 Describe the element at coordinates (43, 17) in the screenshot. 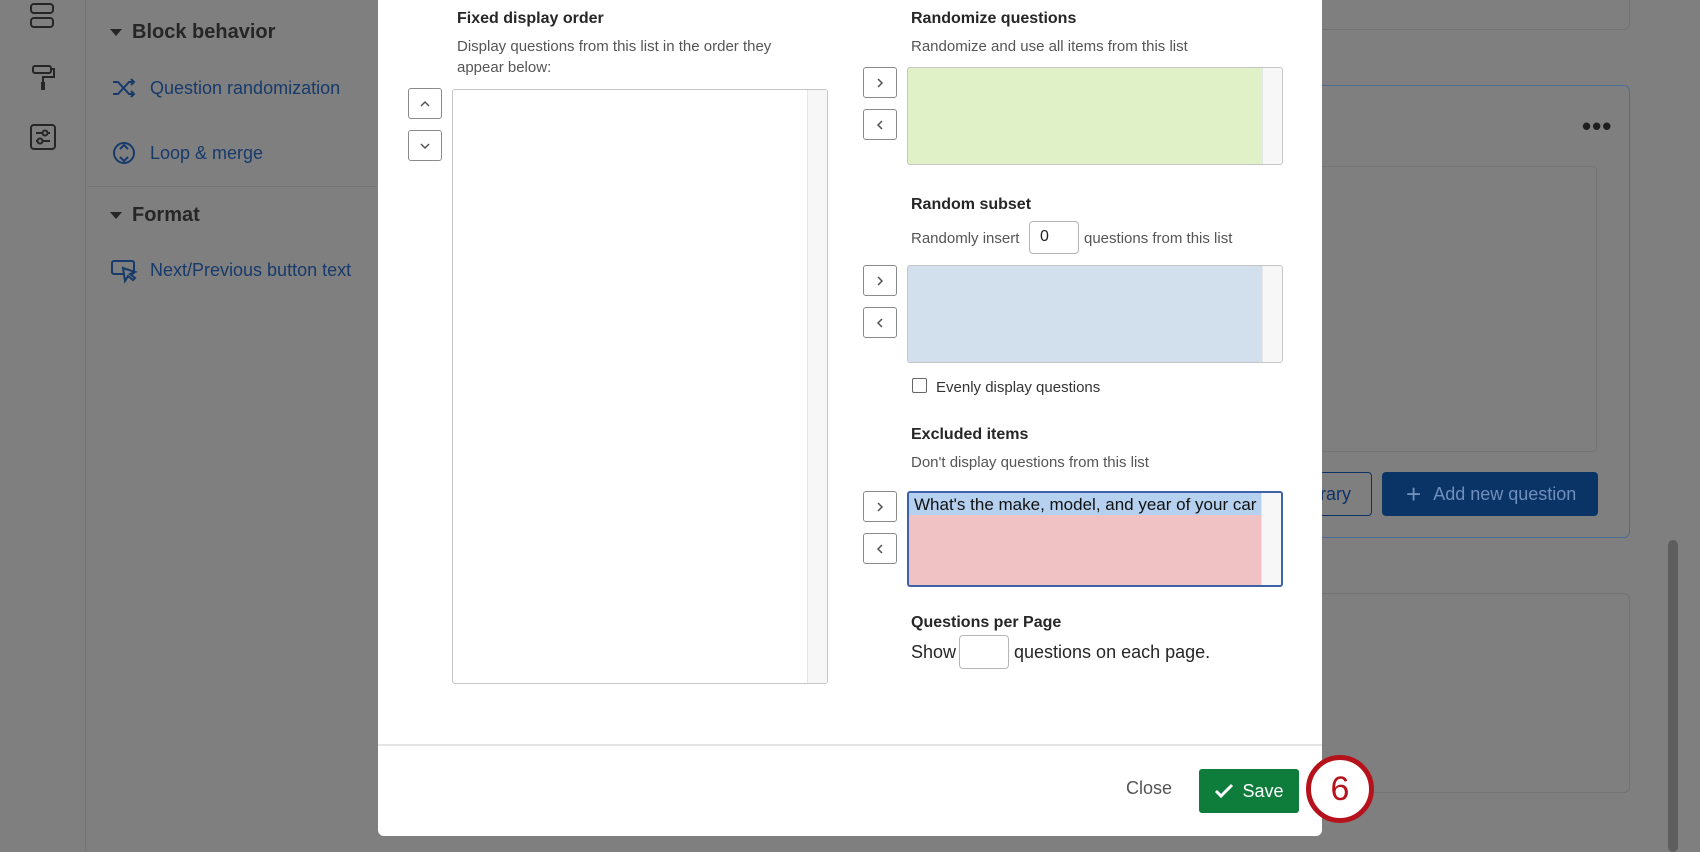

I see `survey-flow-icon` at that location.